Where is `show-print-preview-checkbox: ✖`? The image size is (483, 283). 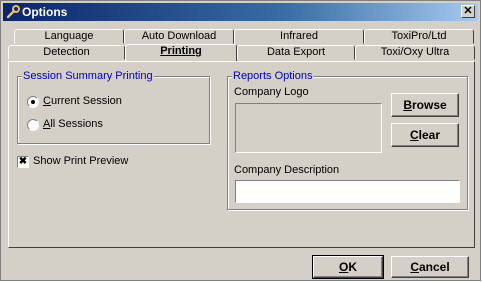
show-print-preview-checkbox: ✖ is located at coordinates (23, 162).